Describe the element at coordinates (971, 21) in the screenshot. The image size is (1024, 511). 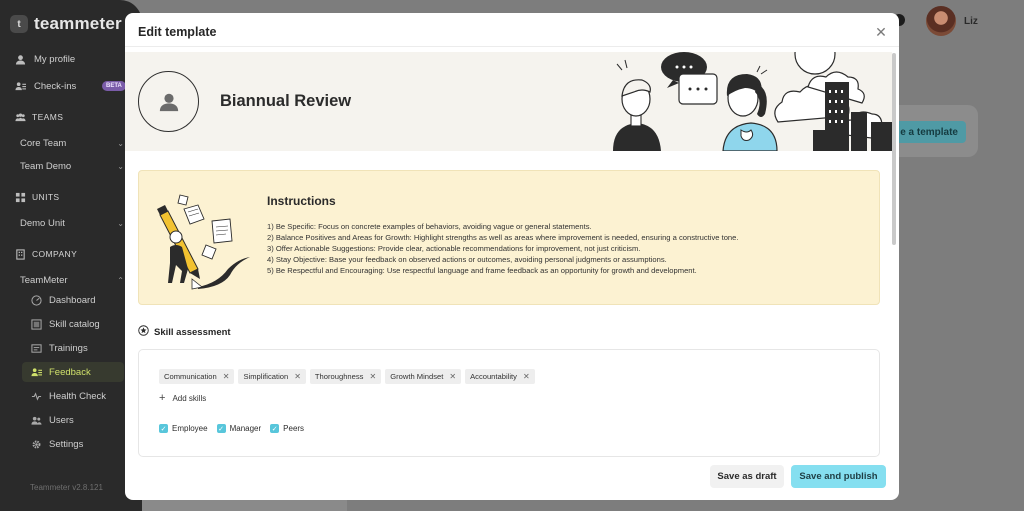
I see `user-name: Liz` at that location.